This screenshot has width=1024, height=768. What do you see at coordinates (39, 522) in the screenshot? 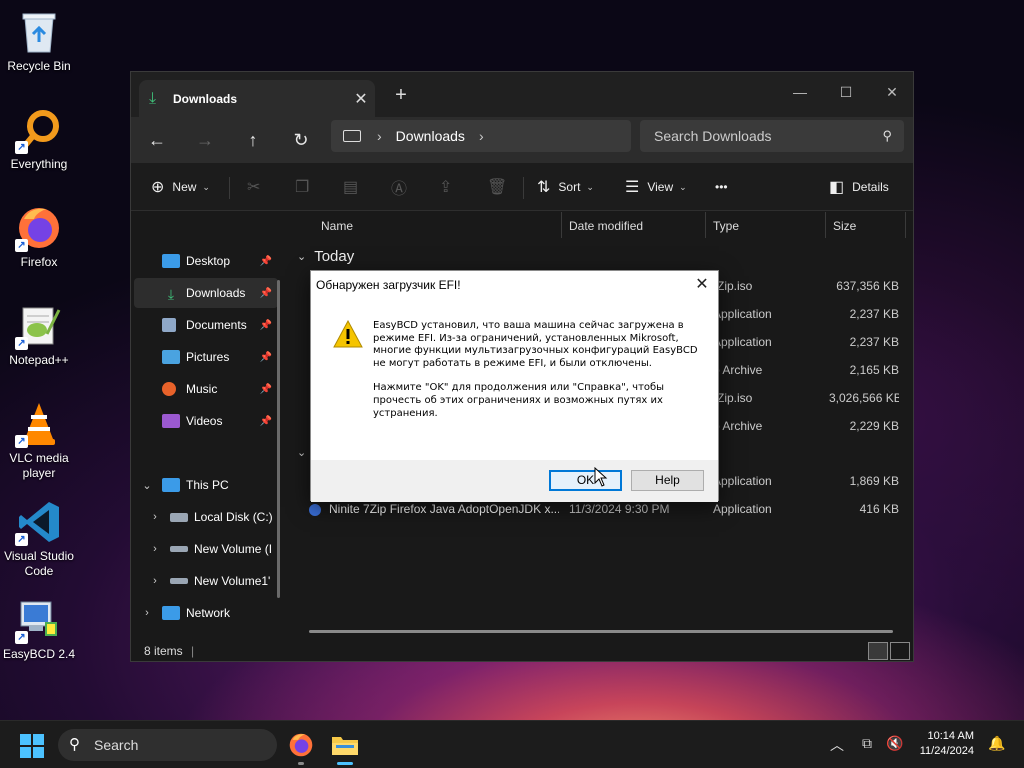
I see `vscode-icon: ↗` at bounding box center [39, 522].